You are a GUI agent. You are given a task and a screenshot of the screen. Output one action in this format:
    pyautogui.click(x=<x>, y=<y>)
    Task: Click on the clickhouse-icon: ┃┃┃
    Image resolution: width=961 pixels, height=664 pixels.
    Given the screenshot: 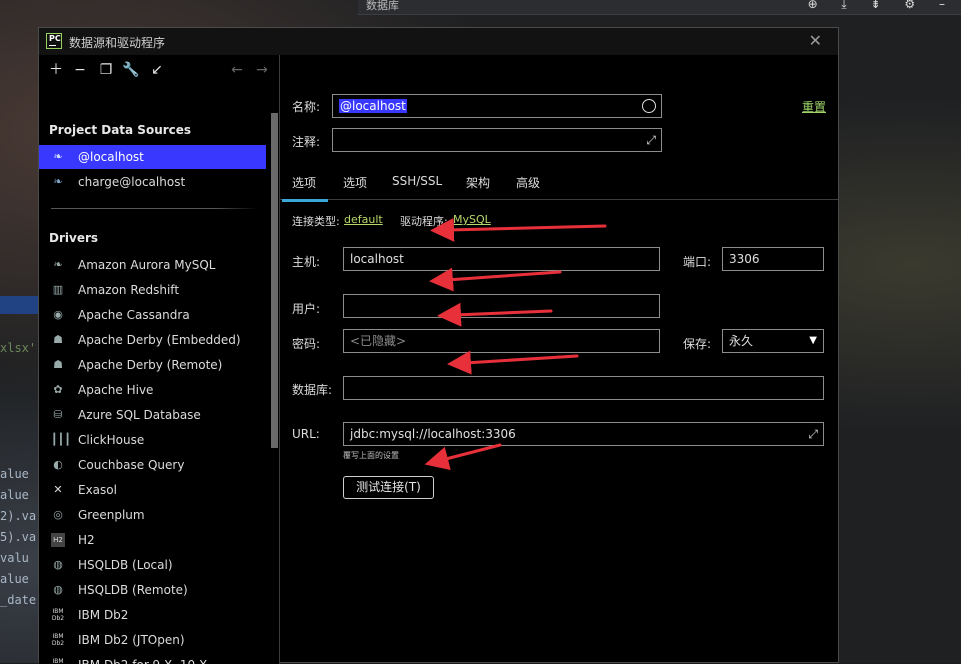 What is the action you would take?
    pyautogui.click(x=61, y=439)
    